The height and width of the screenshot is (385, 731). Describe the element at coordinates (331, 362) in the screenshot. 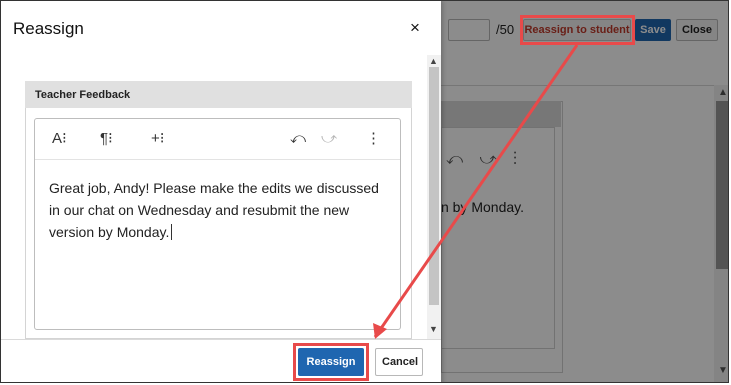

I see `reassign-button: Reassign` at that location.